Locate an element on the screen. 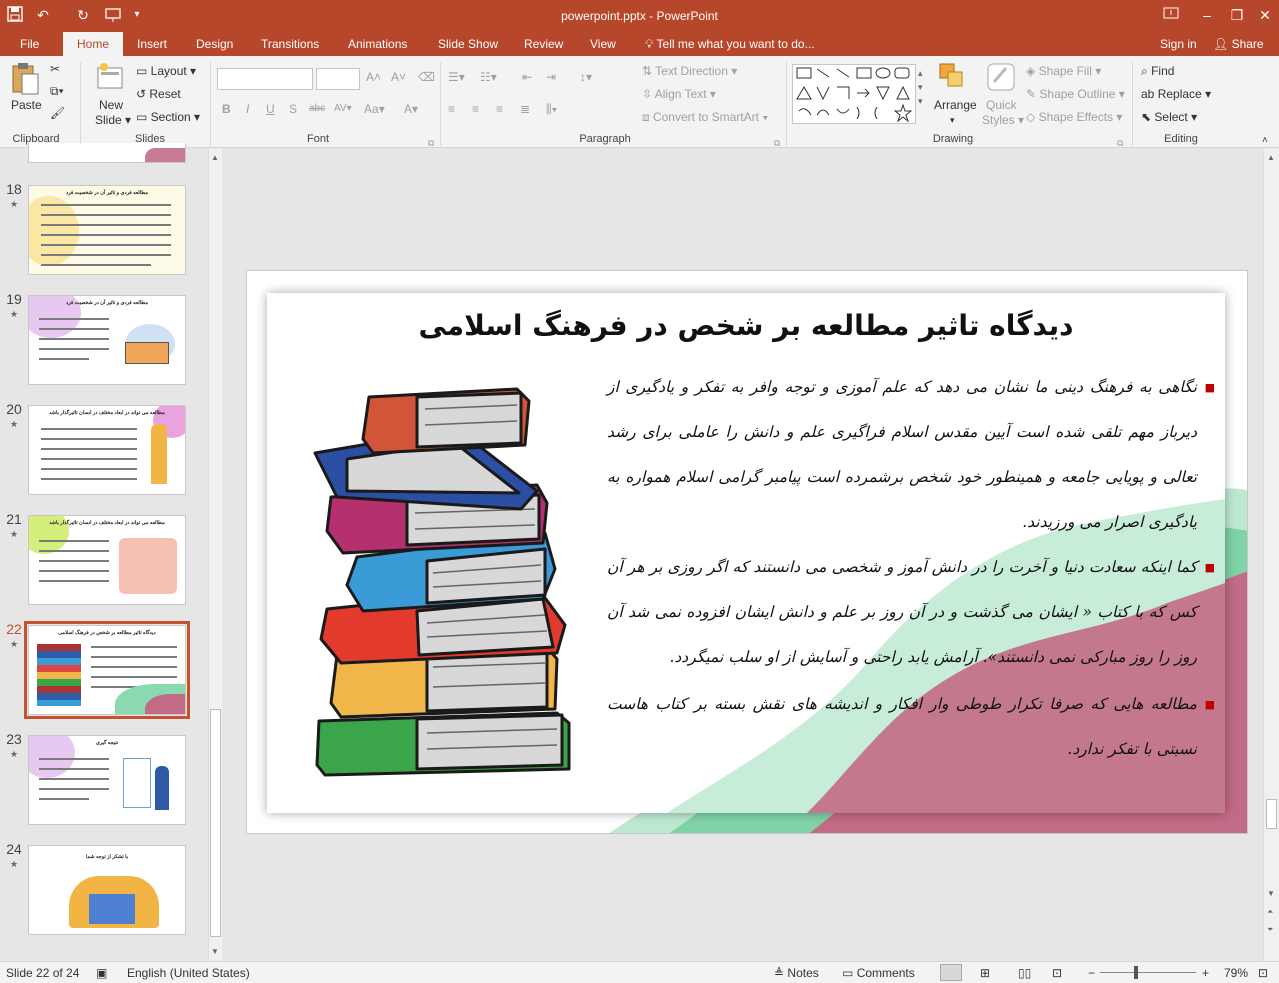  underline-button: U is located at coordinates (270, 109).